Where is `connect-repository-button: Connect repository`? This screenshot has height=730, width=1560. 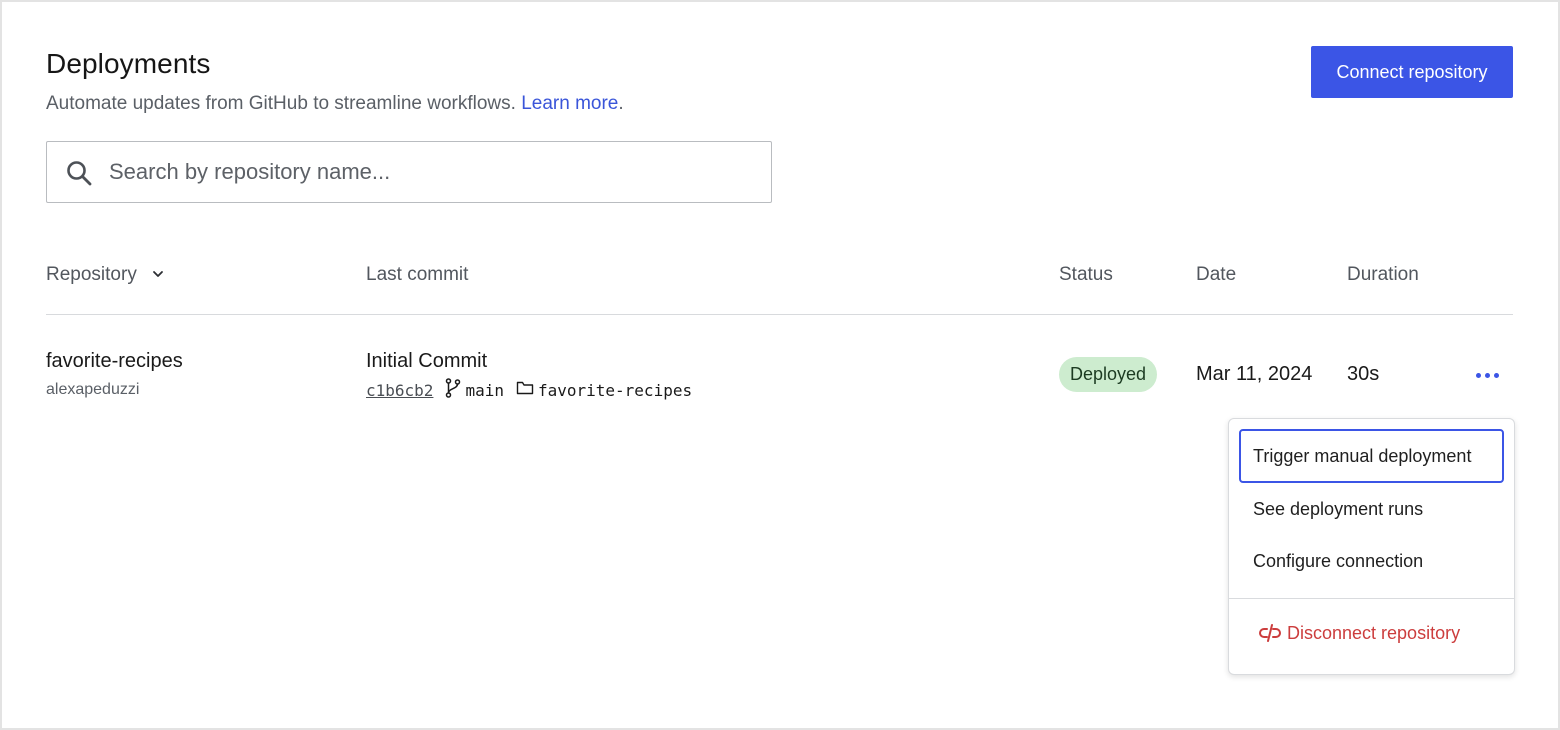 connect-repository-button: Connect repository is located at coordinates (1412, 72).